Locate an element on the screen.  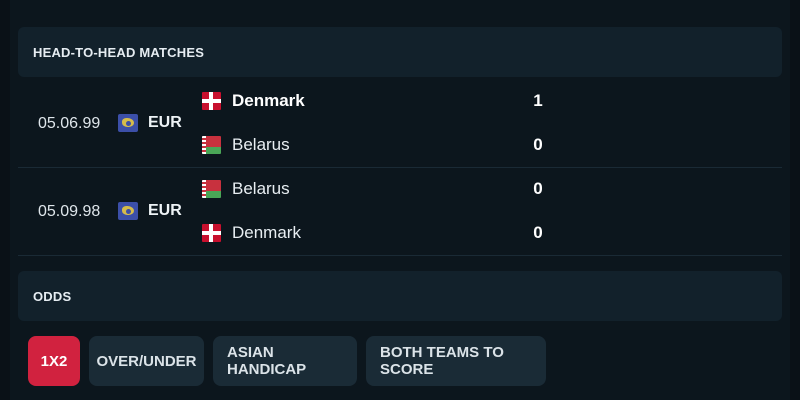
home-score: 1 is located at coordinates (538, 100).